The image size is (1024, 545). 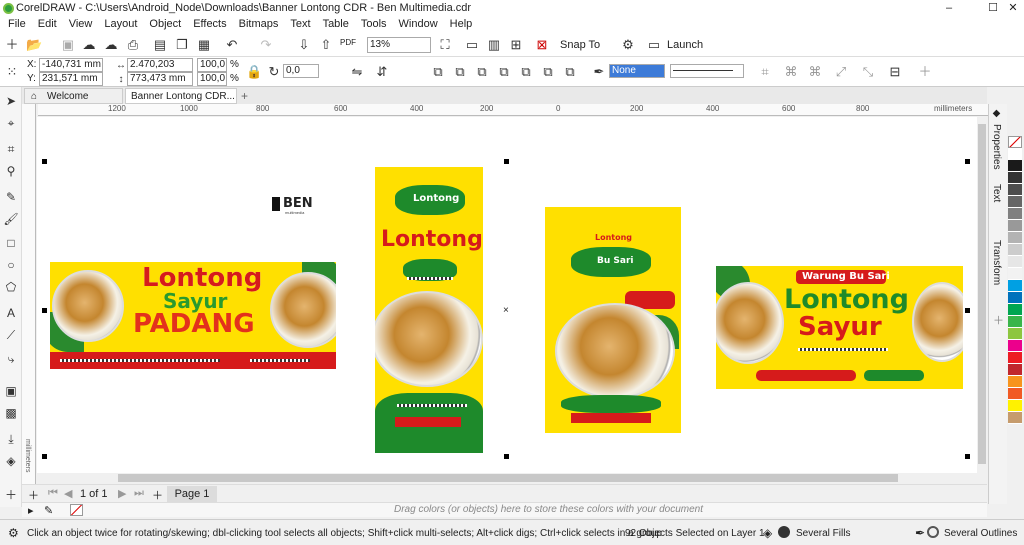 I want to click on zoom-to-page-icon: ⛶, so click(x=445, y=45).